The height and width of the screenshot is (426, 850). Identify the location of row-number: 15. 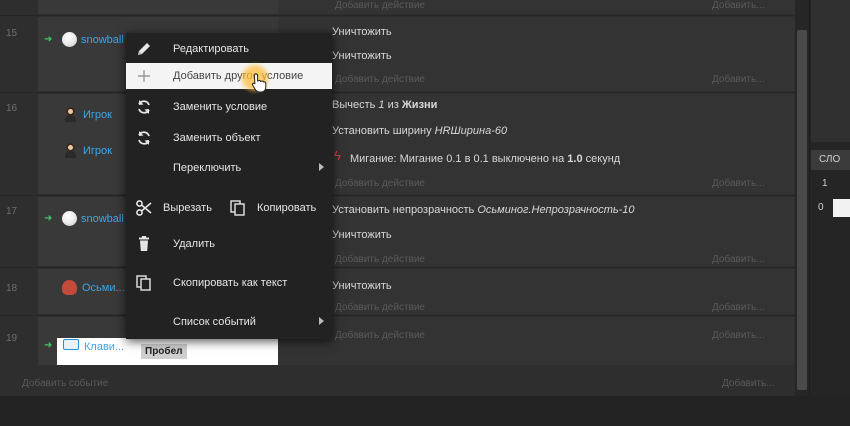
(12, 33).